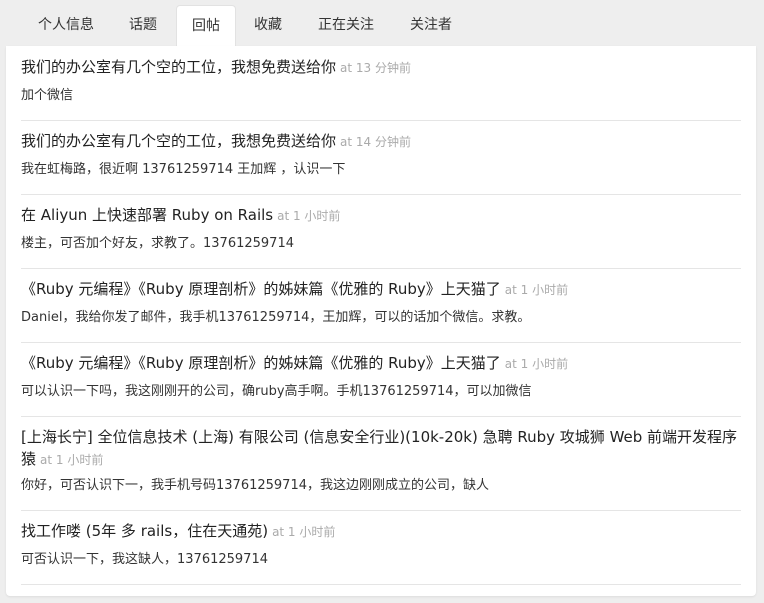  Describe the element at coordinates (157, 243) in the screenshot. I see `reply-body: 楼主，可否加个好友，求教了。13761259714` at that location.